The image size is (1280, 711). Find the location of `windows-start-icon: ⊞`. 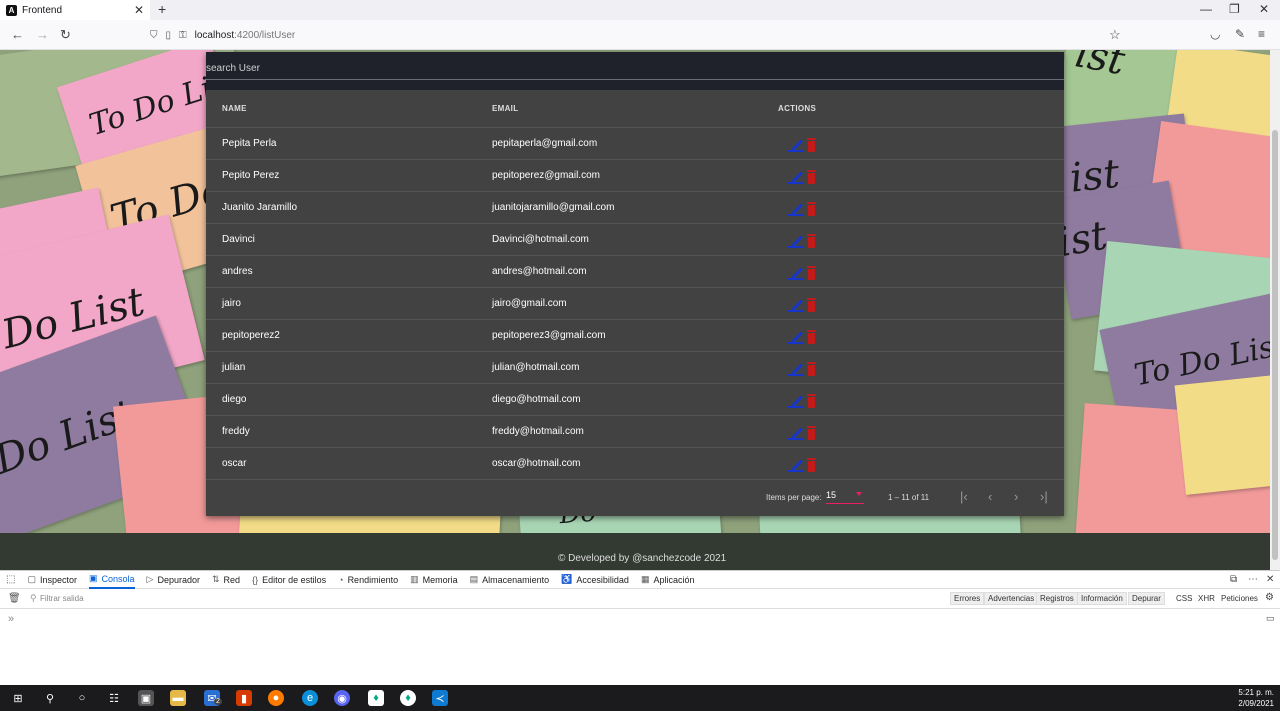

windows-start-icon: ⊞ is located at coordinates (18, 698).